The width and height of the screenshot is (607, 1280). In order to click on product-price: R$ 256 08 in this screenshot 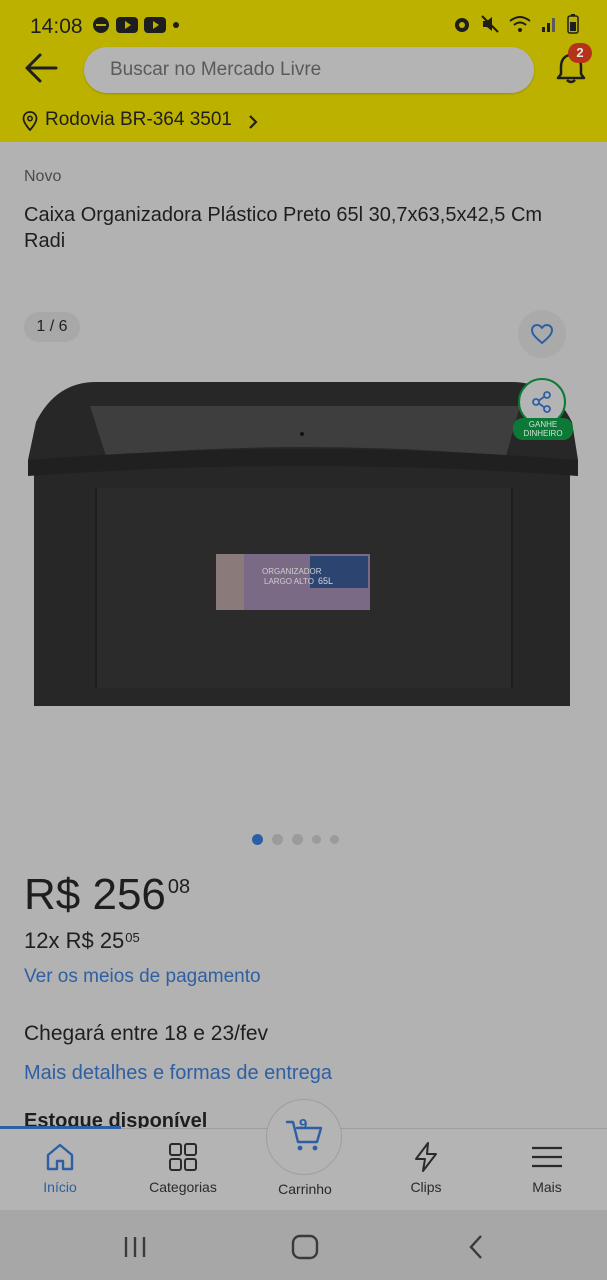, I will do `click(107, 895)`.